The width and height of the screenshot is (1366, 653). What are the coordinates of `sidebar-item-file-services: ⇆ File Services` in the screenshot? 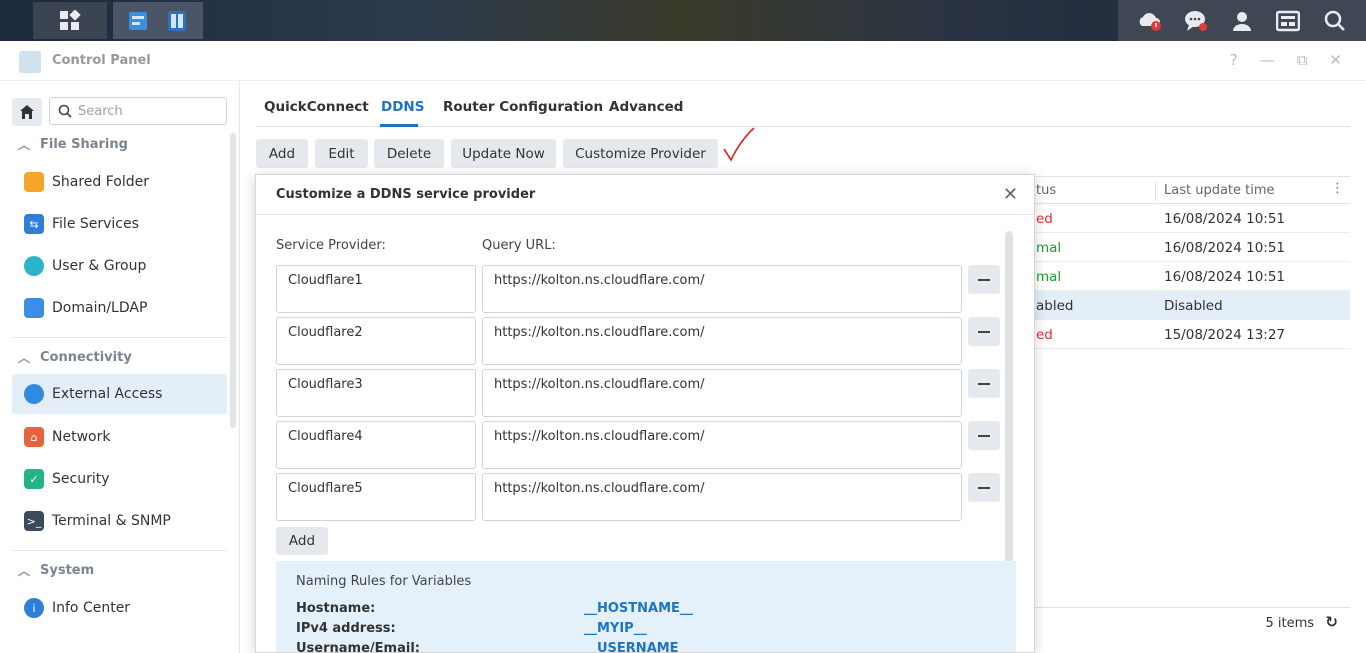 It's located at (119, 224).